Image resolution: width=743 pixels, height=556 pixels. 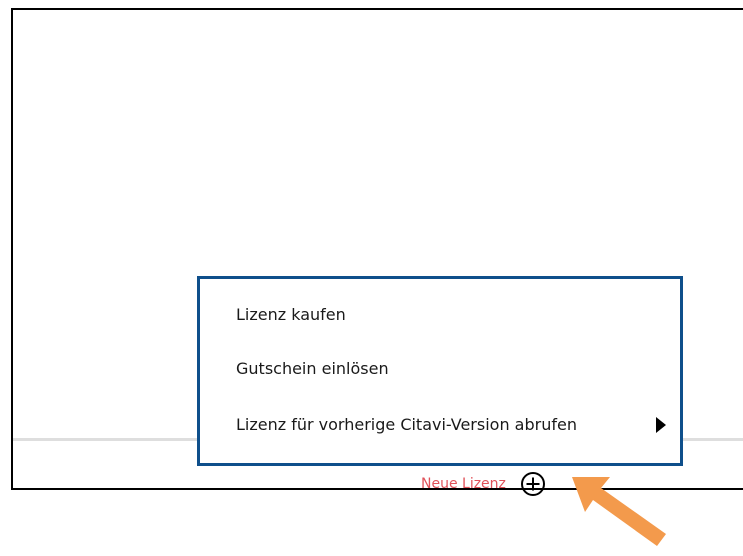 What do you see at coordinates (533, 484) in the screenshot?
I see `plus-circle-icon` at bounding box center [533, 484].